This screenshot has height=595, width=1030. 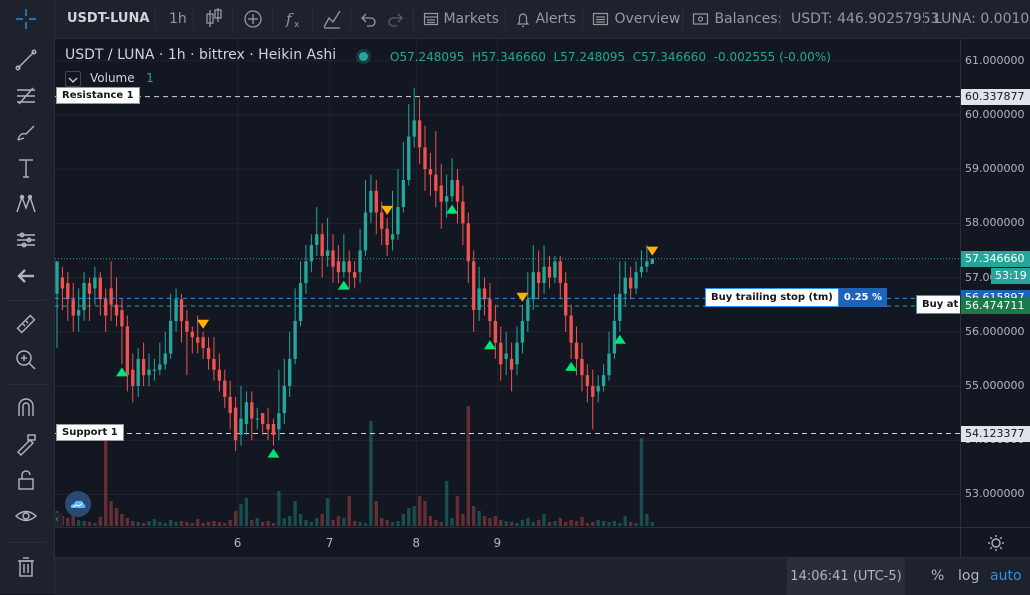 What do you see at coordinates (253, 19) in the screenshot?
I see `add-indicator-icon` at bounding box center [253, 19].